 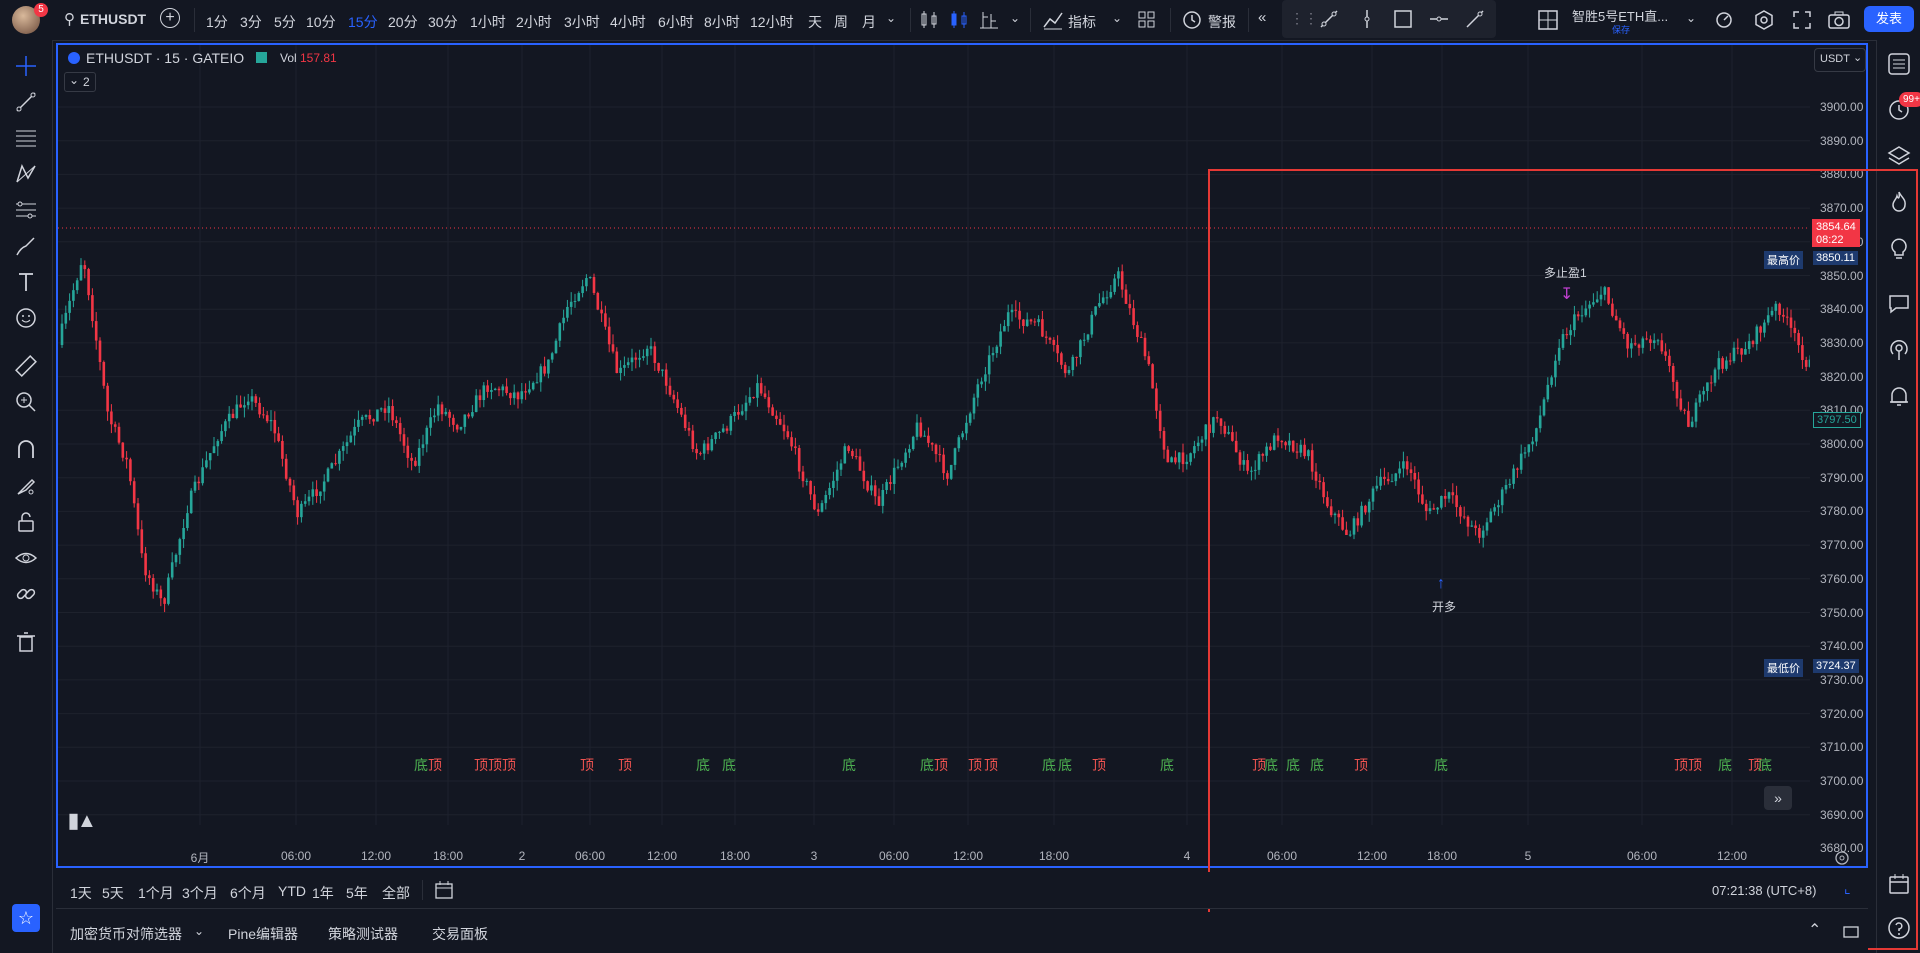 What do you see at coordinates (444, 890) in the screenshot?
I see `goto-date-icon` at bounding box center [444, 890].